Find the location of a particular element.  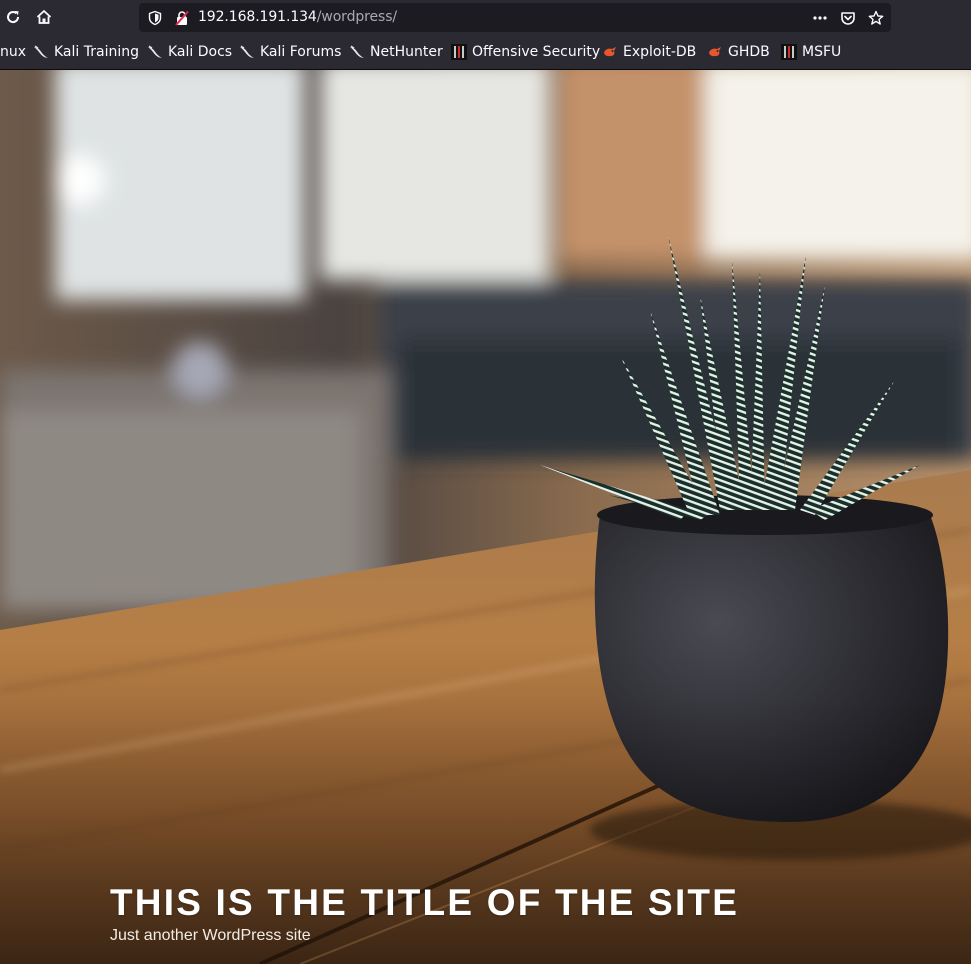

bookmark-label: NetHunter is located at coordinates (406, 52).